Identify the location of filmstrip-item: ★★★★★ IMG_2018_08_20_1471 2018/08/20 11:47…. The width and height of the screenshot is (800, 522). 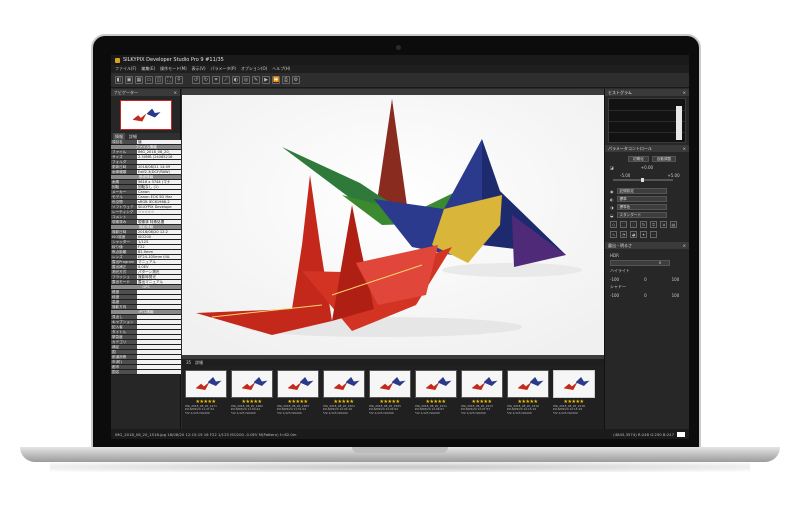
(205, 397).